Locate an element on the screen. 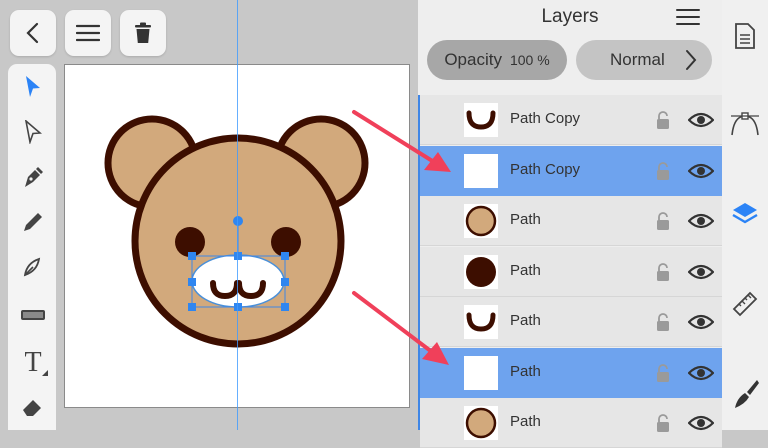 The width and height of the screenshot is (768, 448). pen-nib-icon is located at coordinates (34, 177).